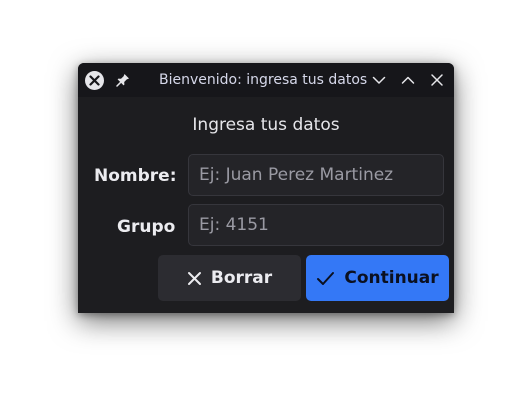  Describe the element at coordinates (146, 227) in the screenshot. I see `grupo-label: Grupo` at that location.